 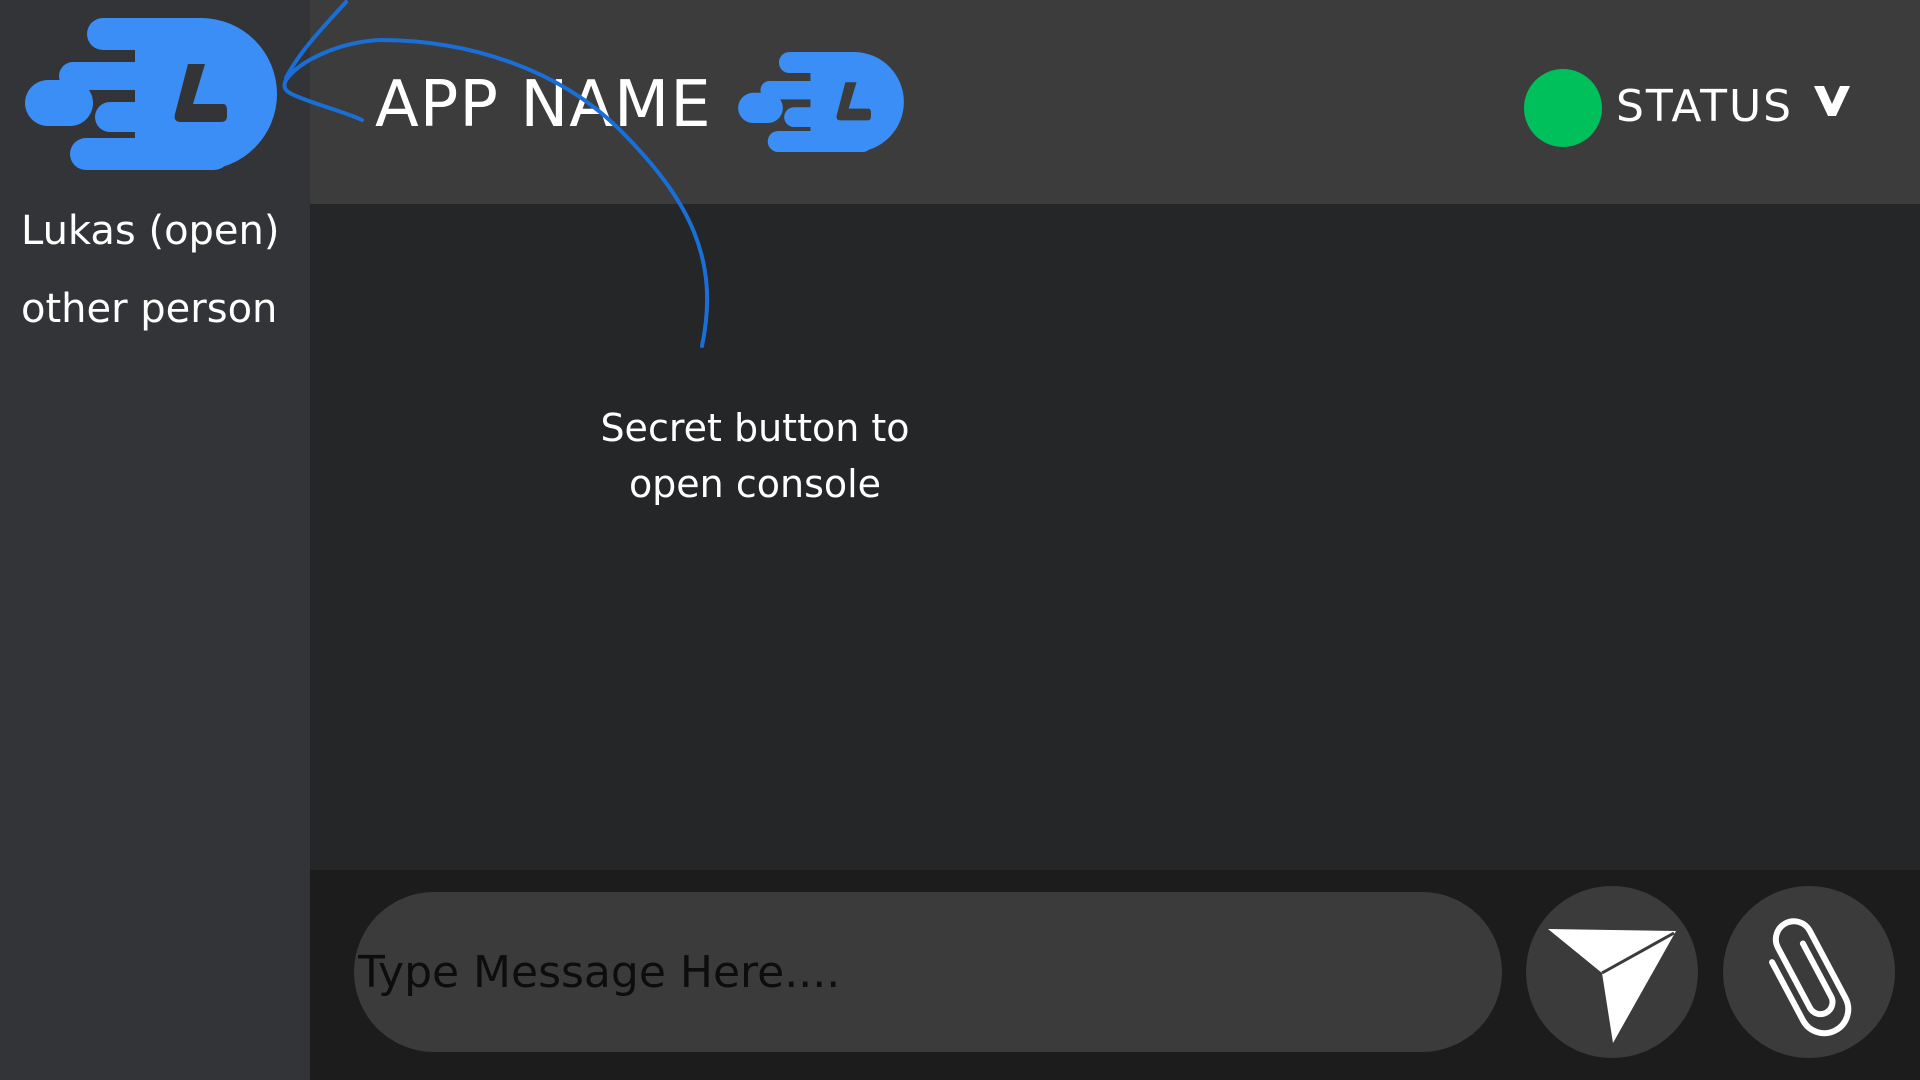 What do you see at coordinates (1810, 977) in the screenshot?
I see `paperclip-icon` at bounding box center [1810, 977].